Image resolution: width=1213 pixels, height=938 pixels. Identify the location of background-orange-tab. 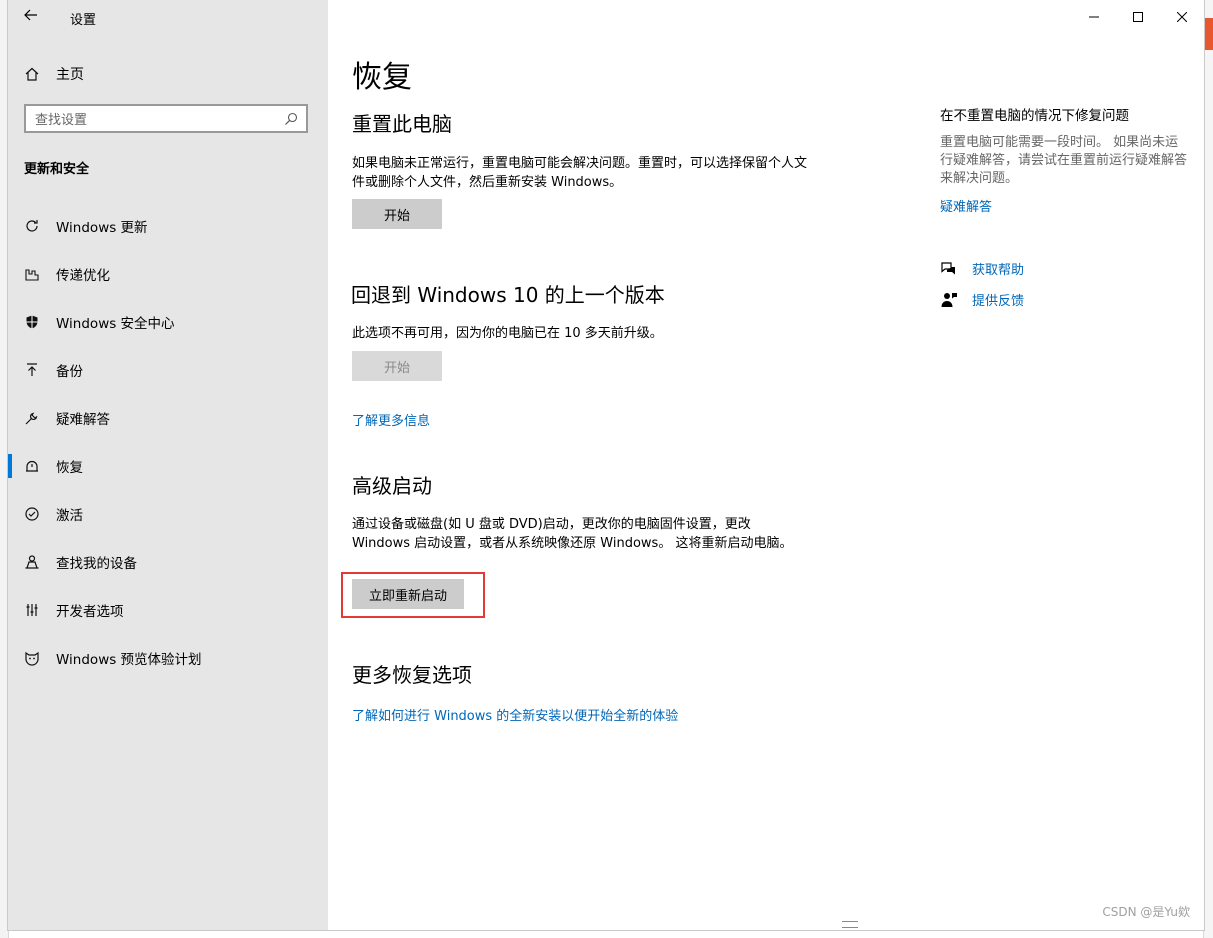
(1208, 34).